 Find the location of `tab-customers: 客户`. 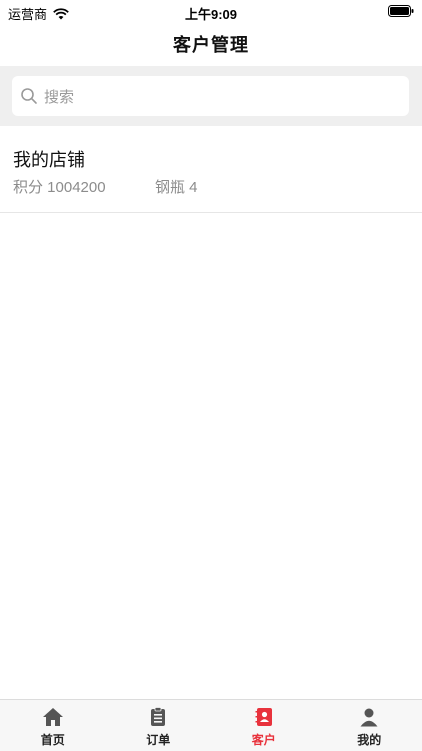

tab-customers: 客户 is located at coordinates (264, 725).